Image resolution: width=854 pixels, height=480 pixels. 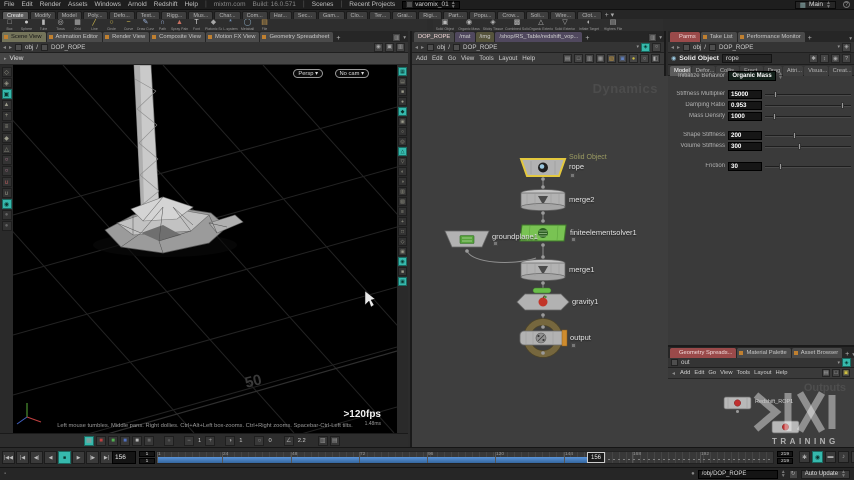 What do you see at coordinates (685, 373) in the screenshot?
I see `network-menu-item: Add` at bounding box center [685, 373].